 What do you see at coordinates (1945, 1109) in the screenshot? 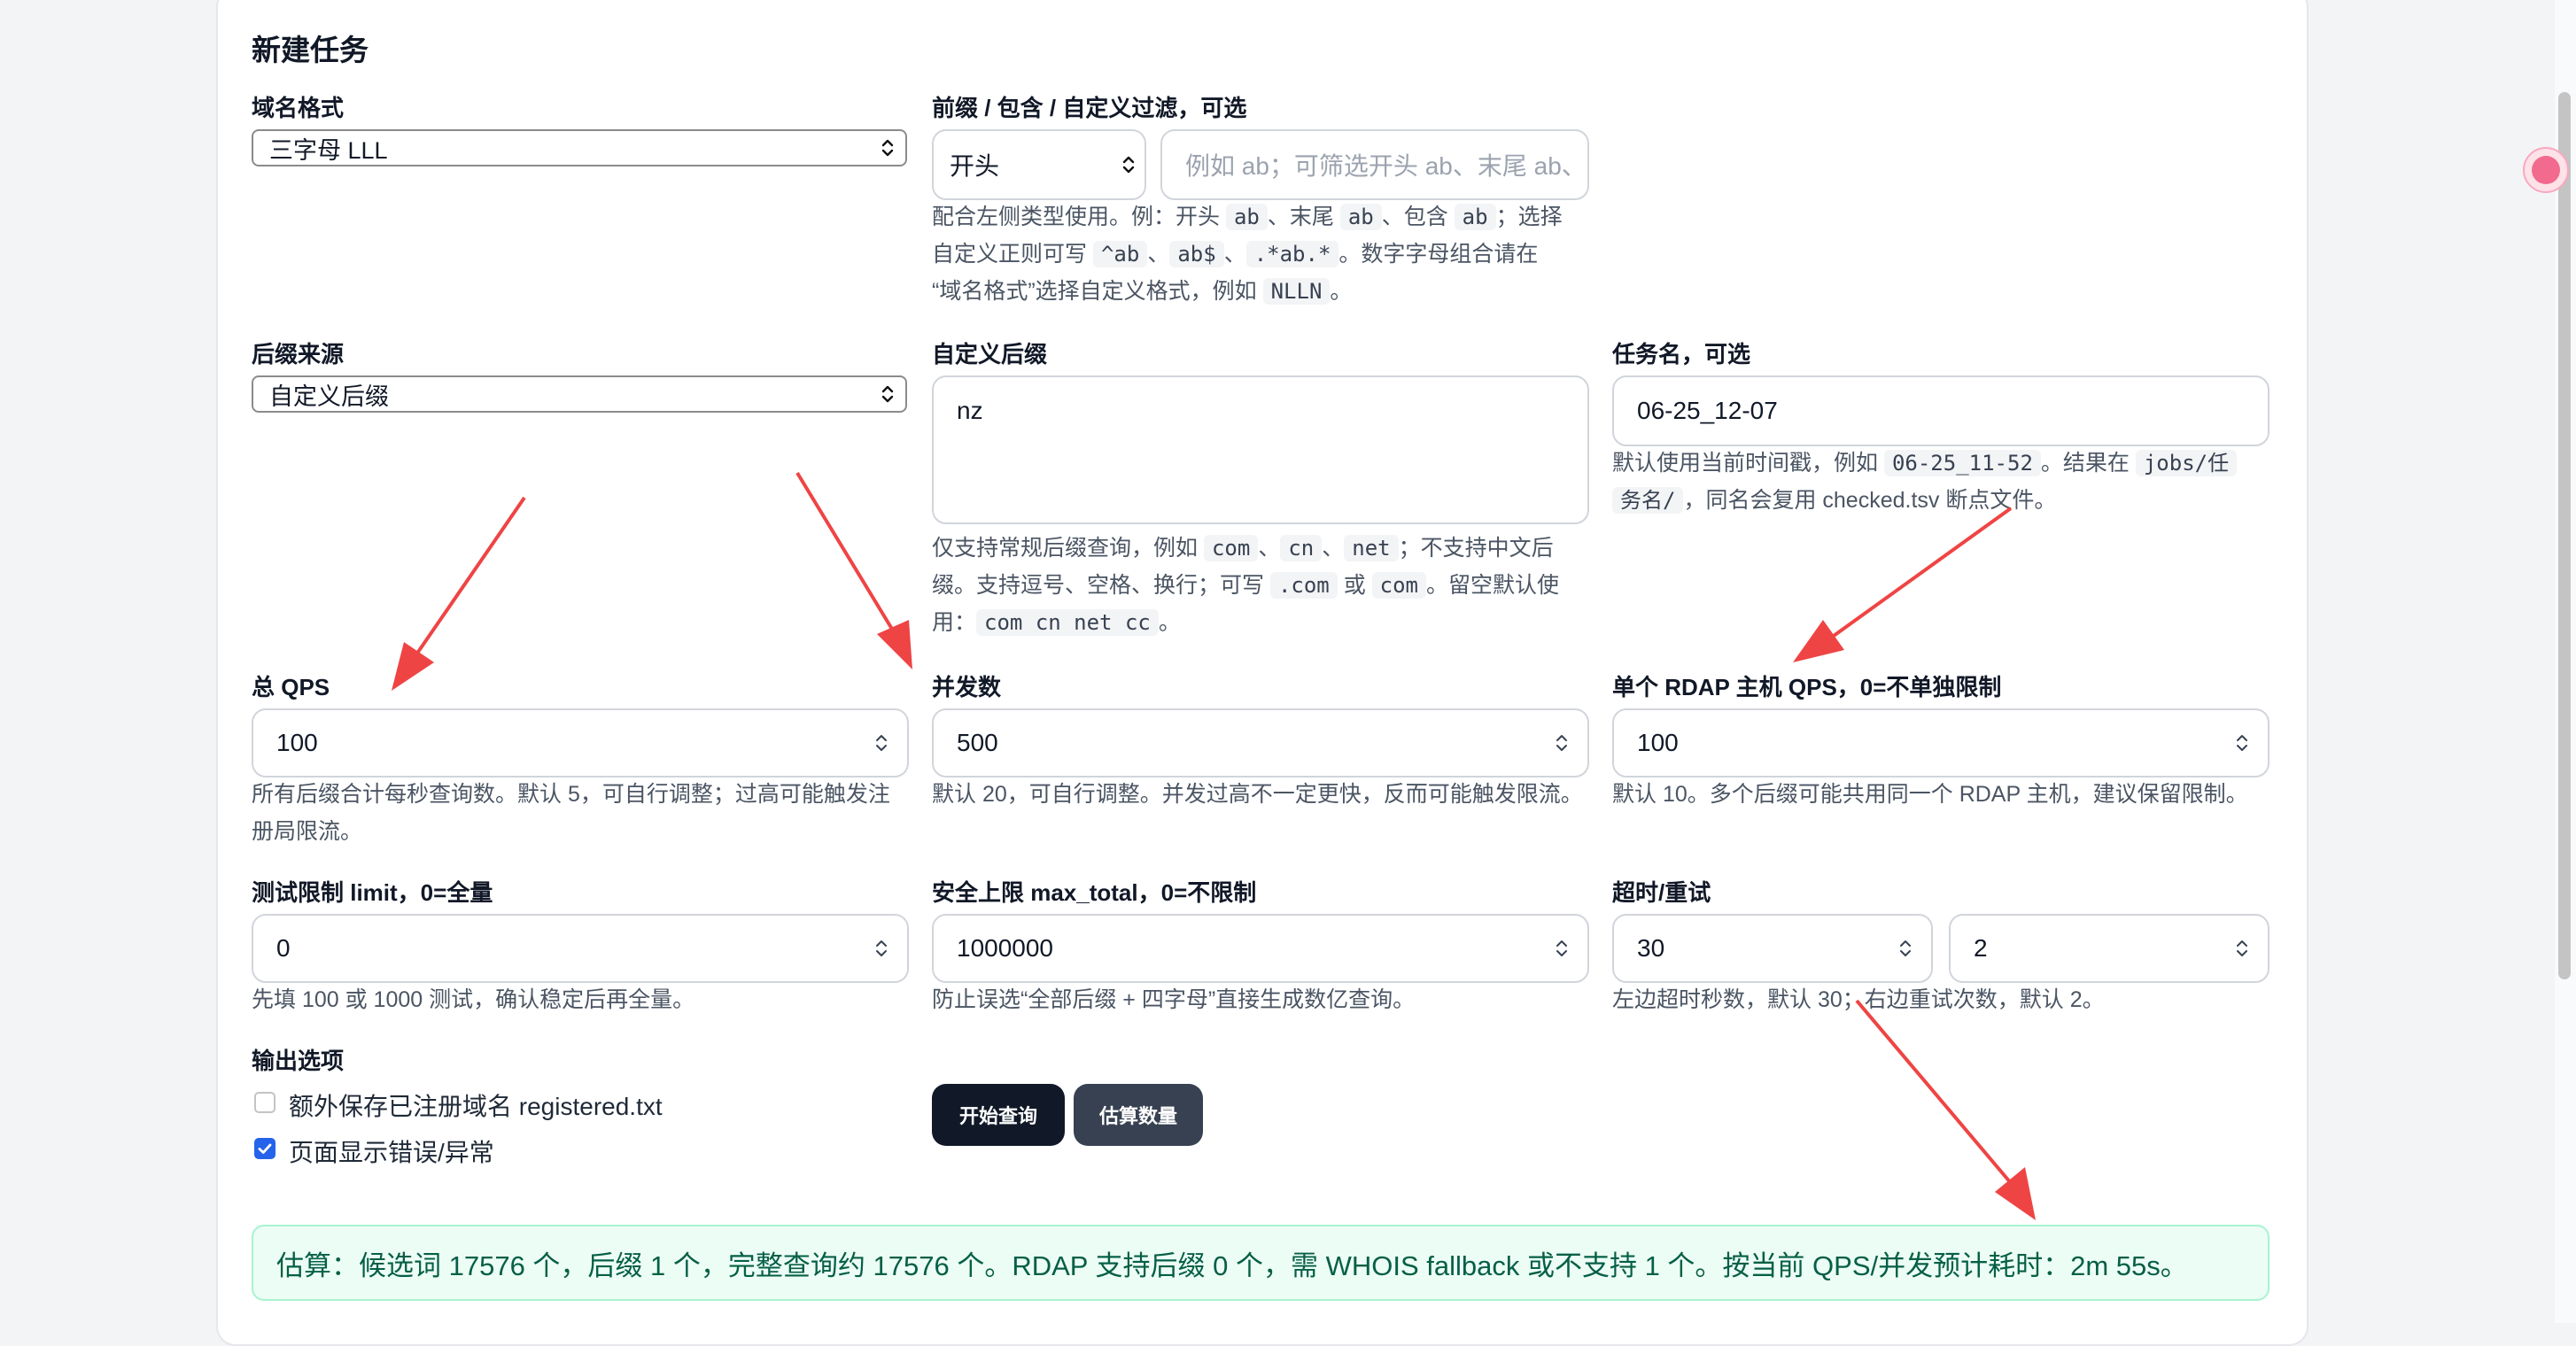
I see `arrow-to-estimate` at bounding box center [1945, 1109].